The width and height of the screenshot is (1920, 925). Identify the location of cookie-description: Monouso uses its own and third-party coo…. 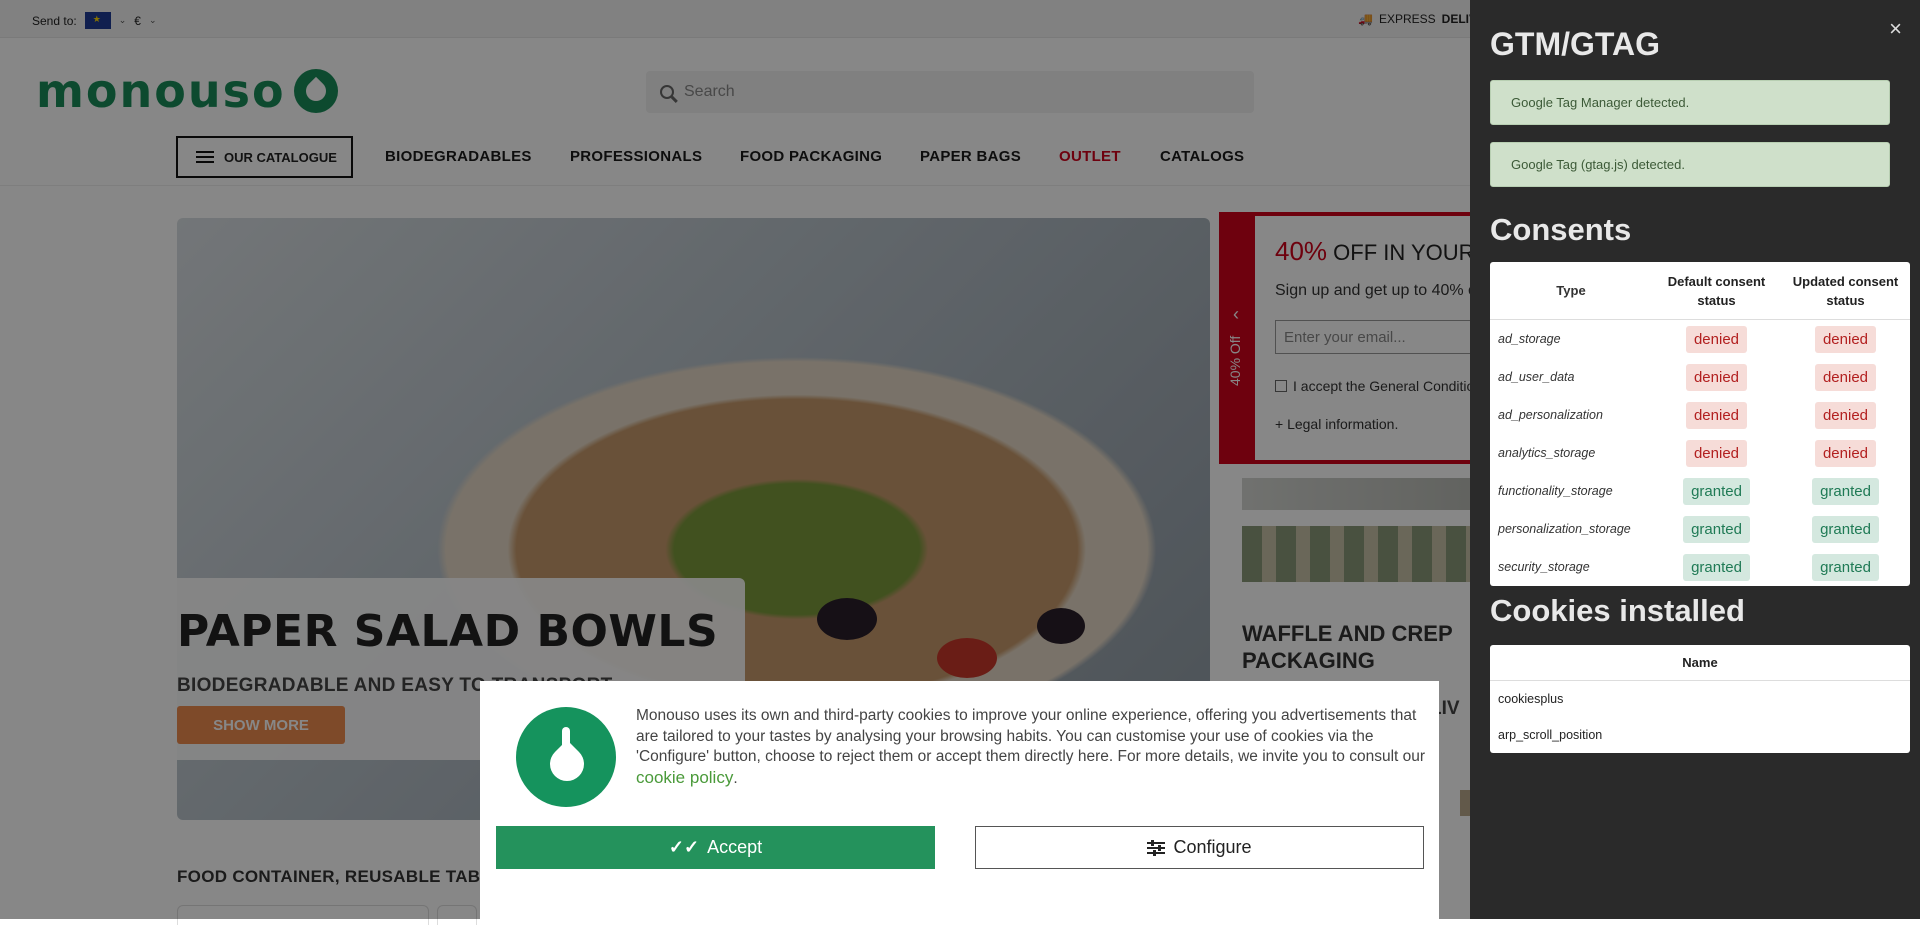
(1031, 736).